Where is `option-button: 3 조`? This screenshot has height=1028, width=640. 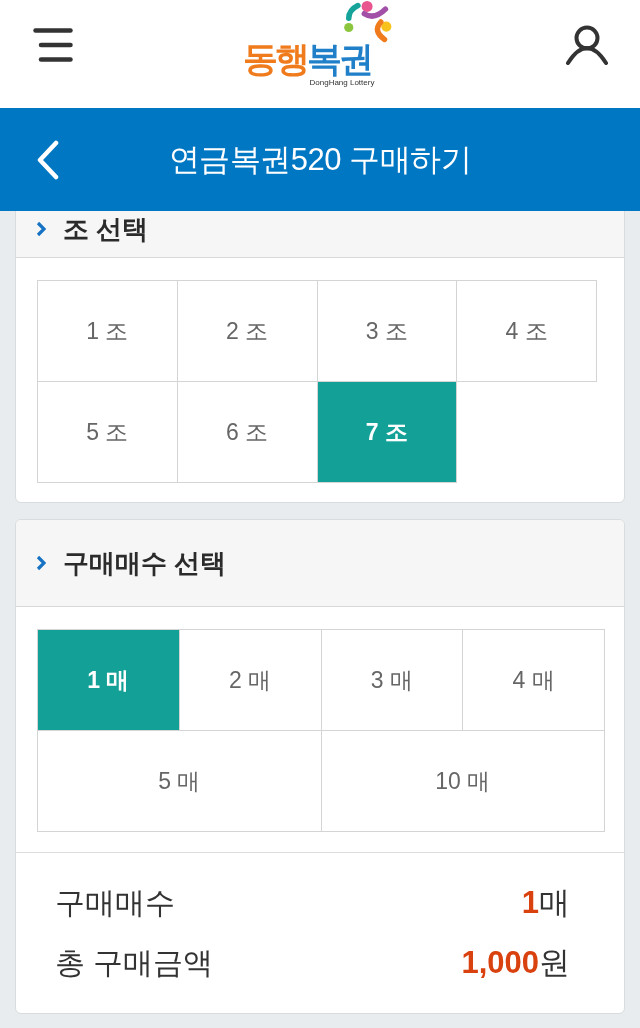
option-button: 3 조 is located at coordinates (387, 331).